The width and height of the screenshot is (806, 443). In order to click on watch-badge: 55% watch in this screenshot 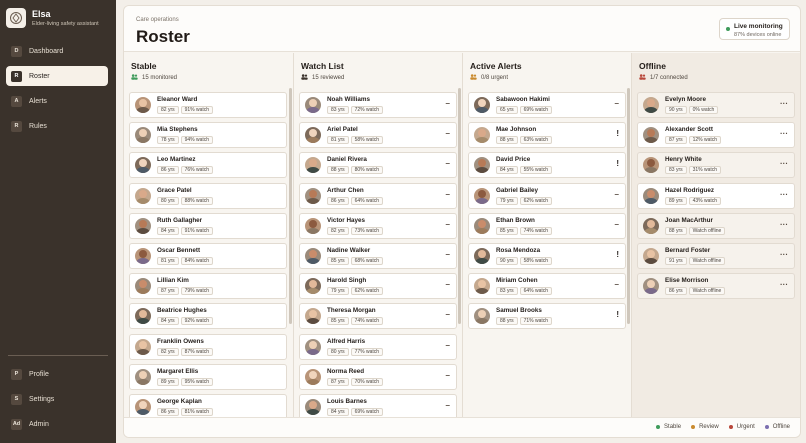, I will do `click(536, 170)`.